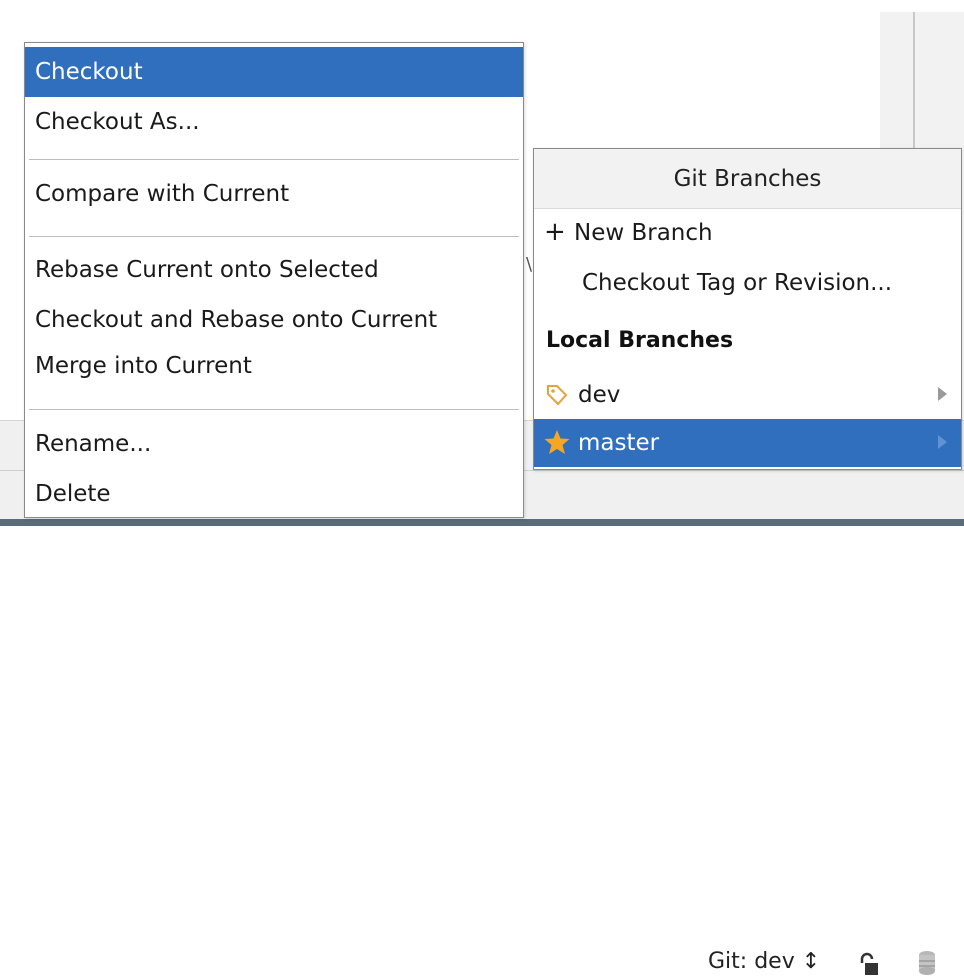  What do you see at coordinates (927, 964) in the screenshot?
I see `database-icon` at bounding box center [927, 964].